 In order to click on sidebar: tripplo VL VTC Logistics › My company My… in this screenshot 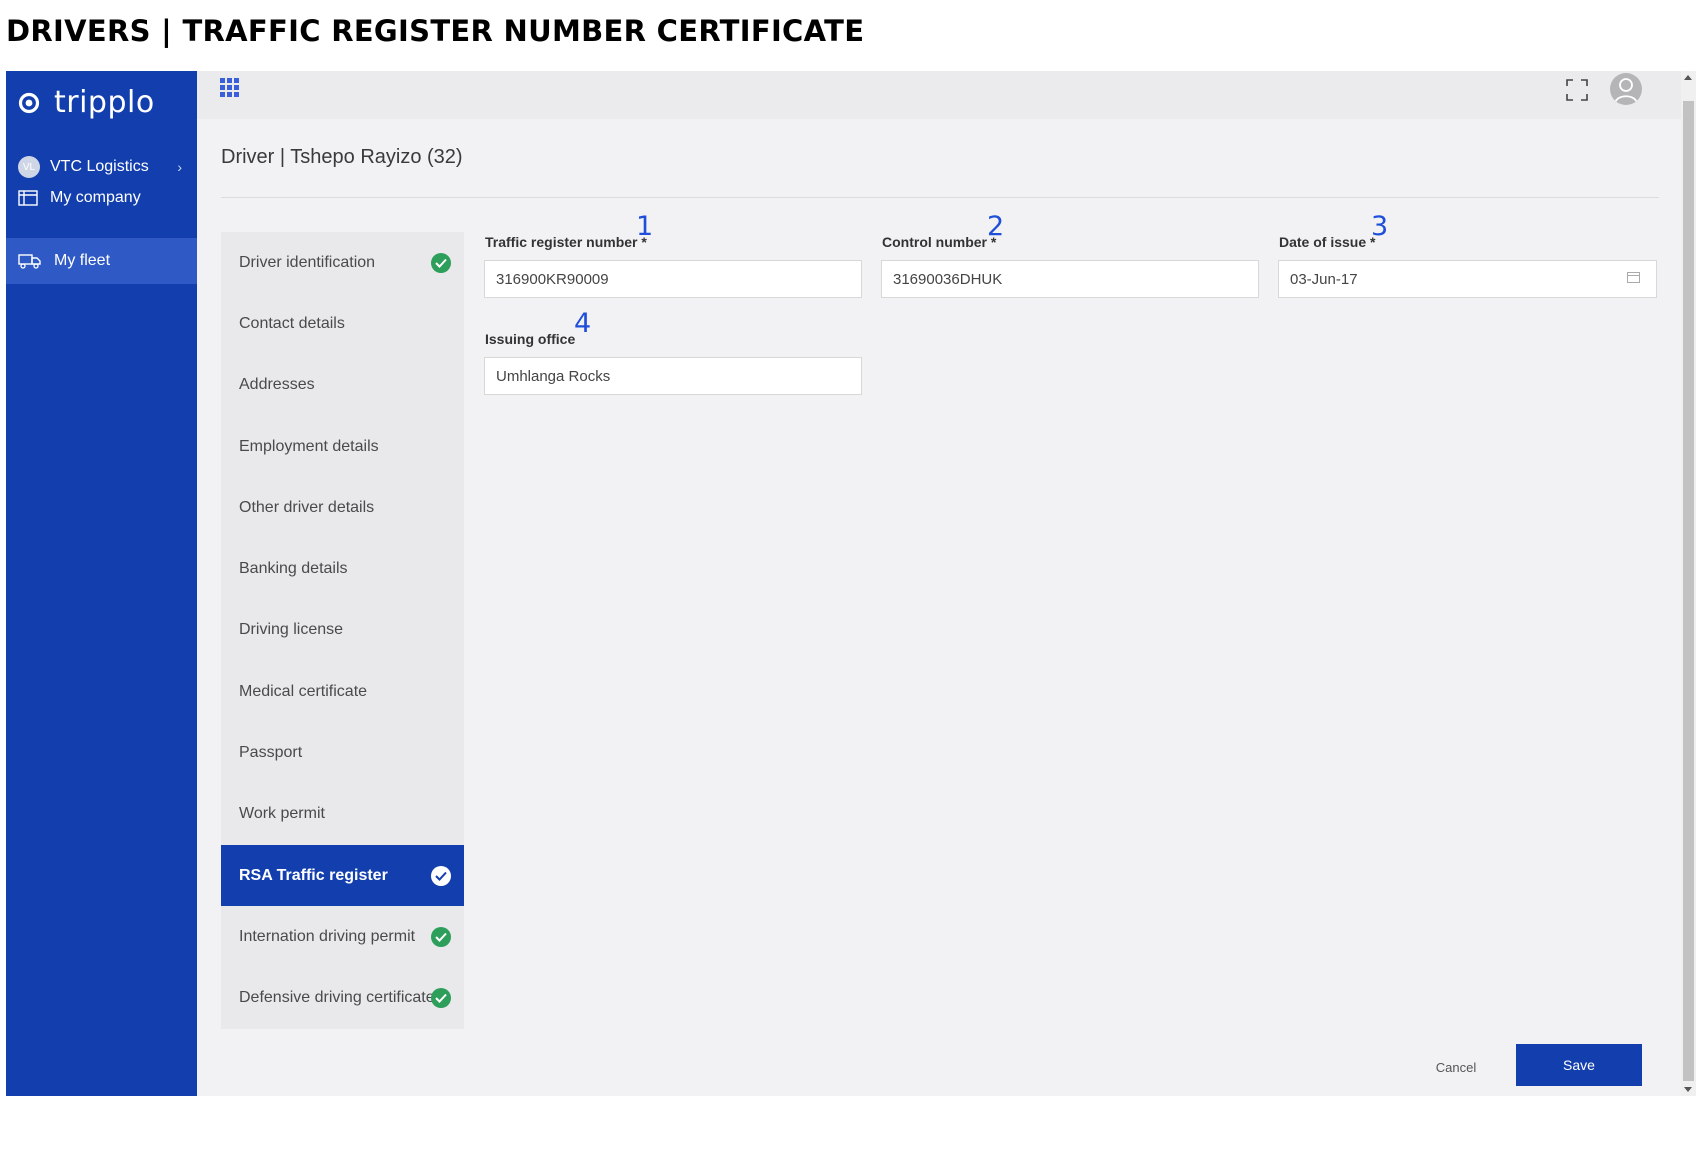, I will do `click(101, 583)`.